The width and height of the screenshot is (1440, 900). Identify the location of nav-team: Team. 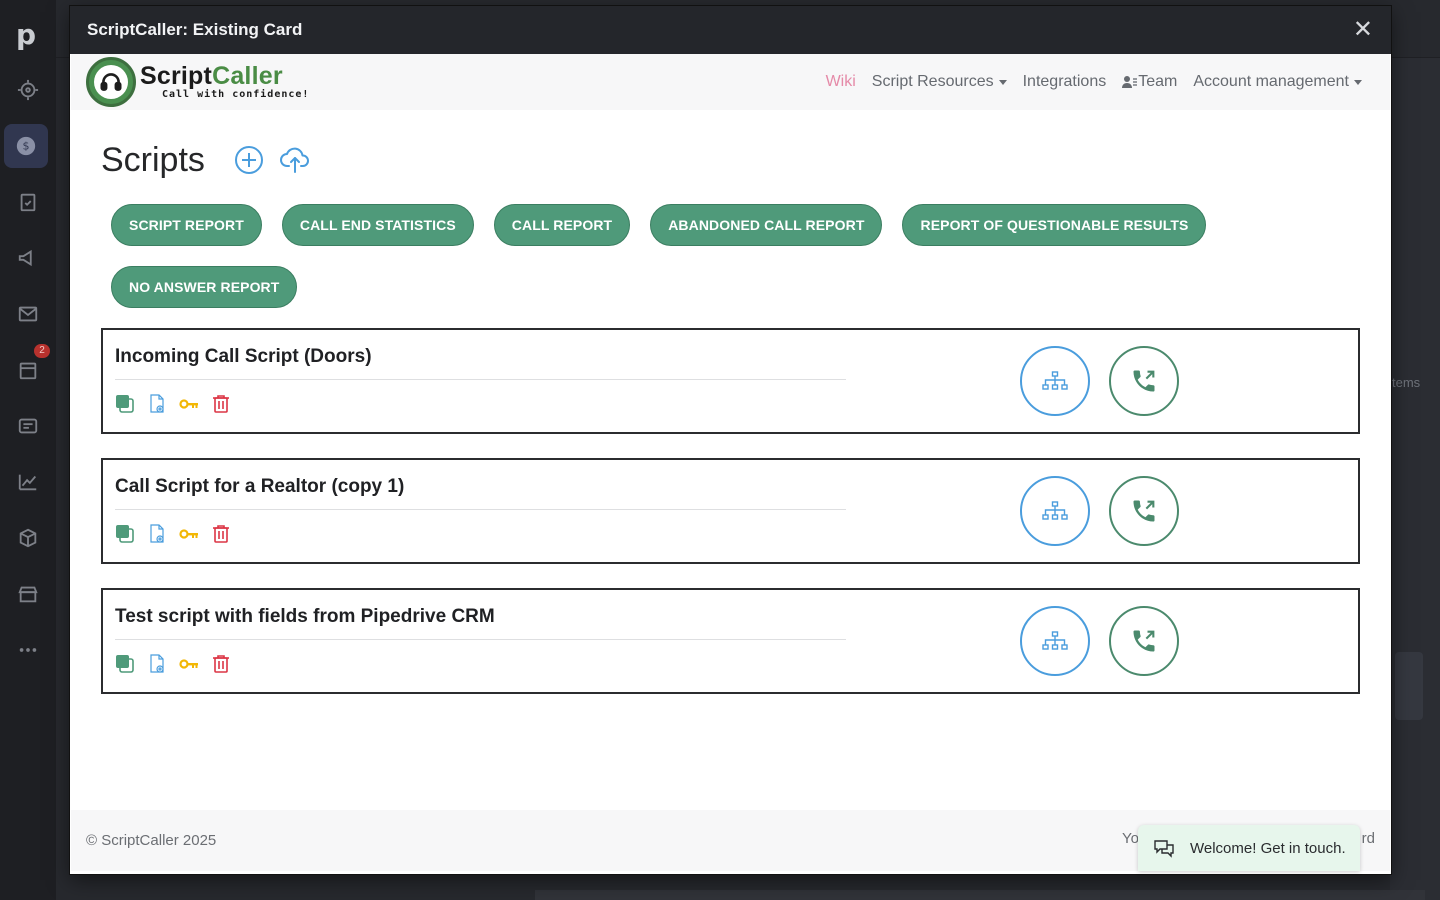
(1149, 82).